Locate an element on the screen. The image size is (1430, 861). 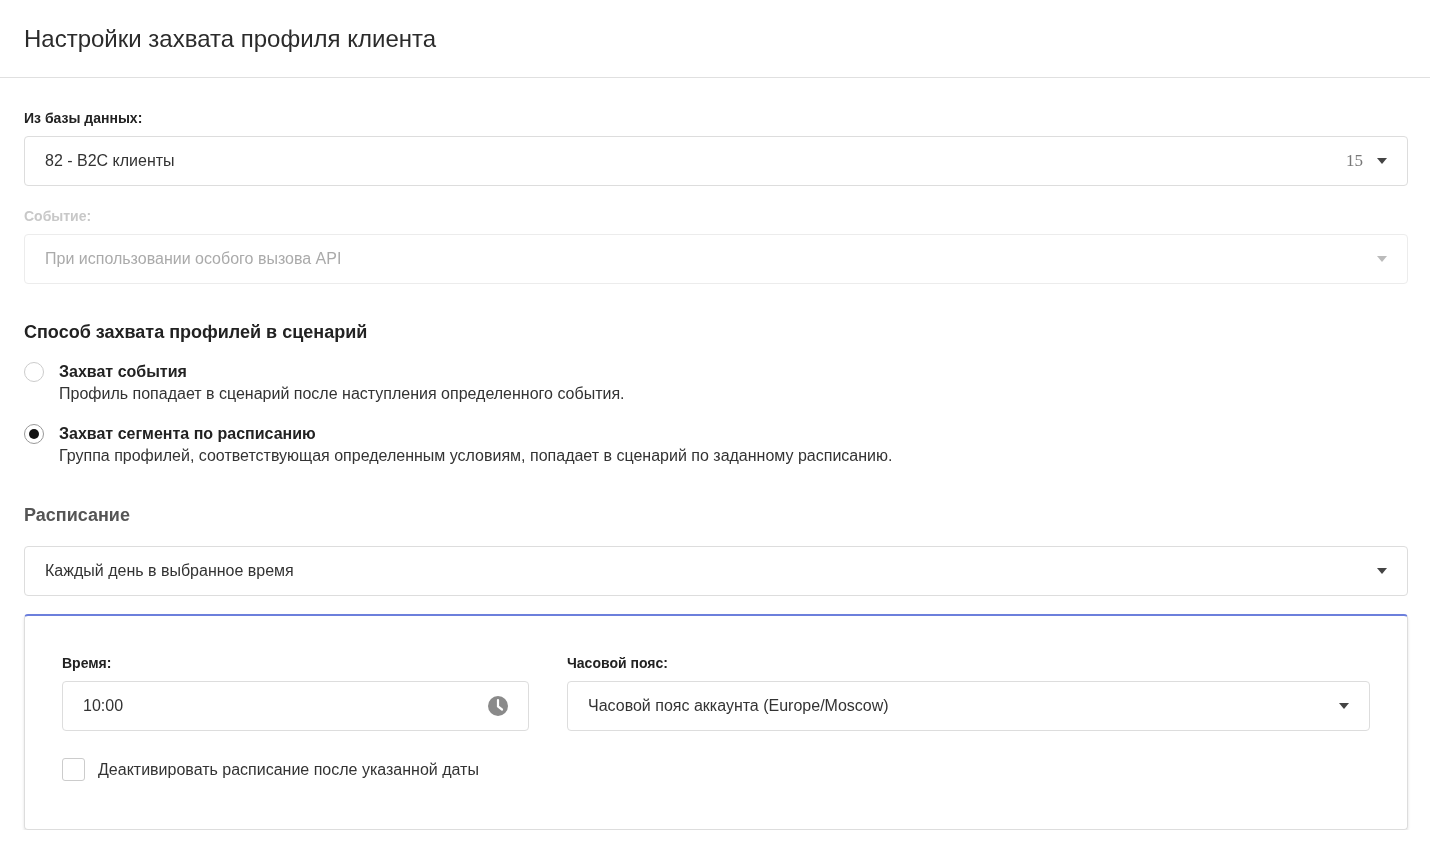
option-title: Захват события is located at coordinates (123, 372).